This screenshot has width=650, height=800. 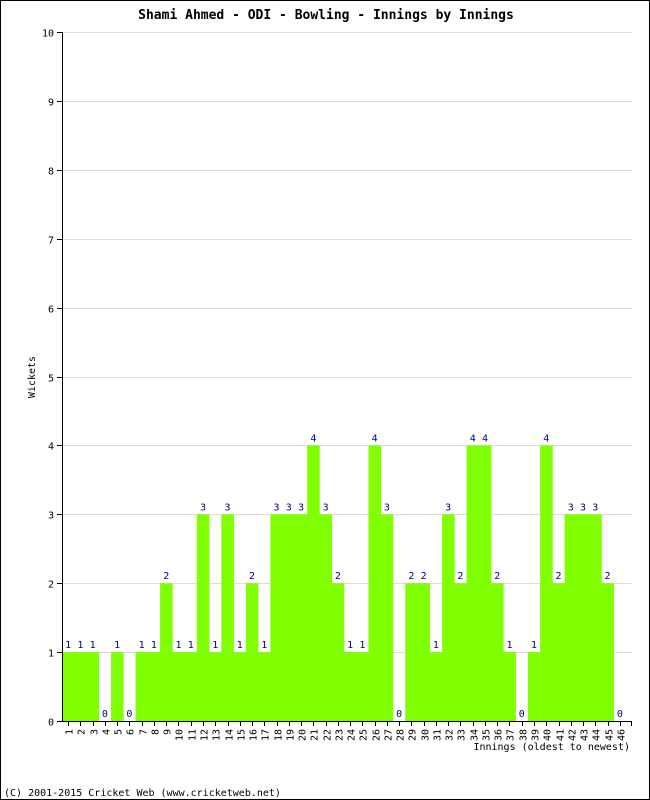 What do you see at coordinates (51, 379) in the screenshot?
I see `y-tick-label: 5` at bounding box center [51, 379].